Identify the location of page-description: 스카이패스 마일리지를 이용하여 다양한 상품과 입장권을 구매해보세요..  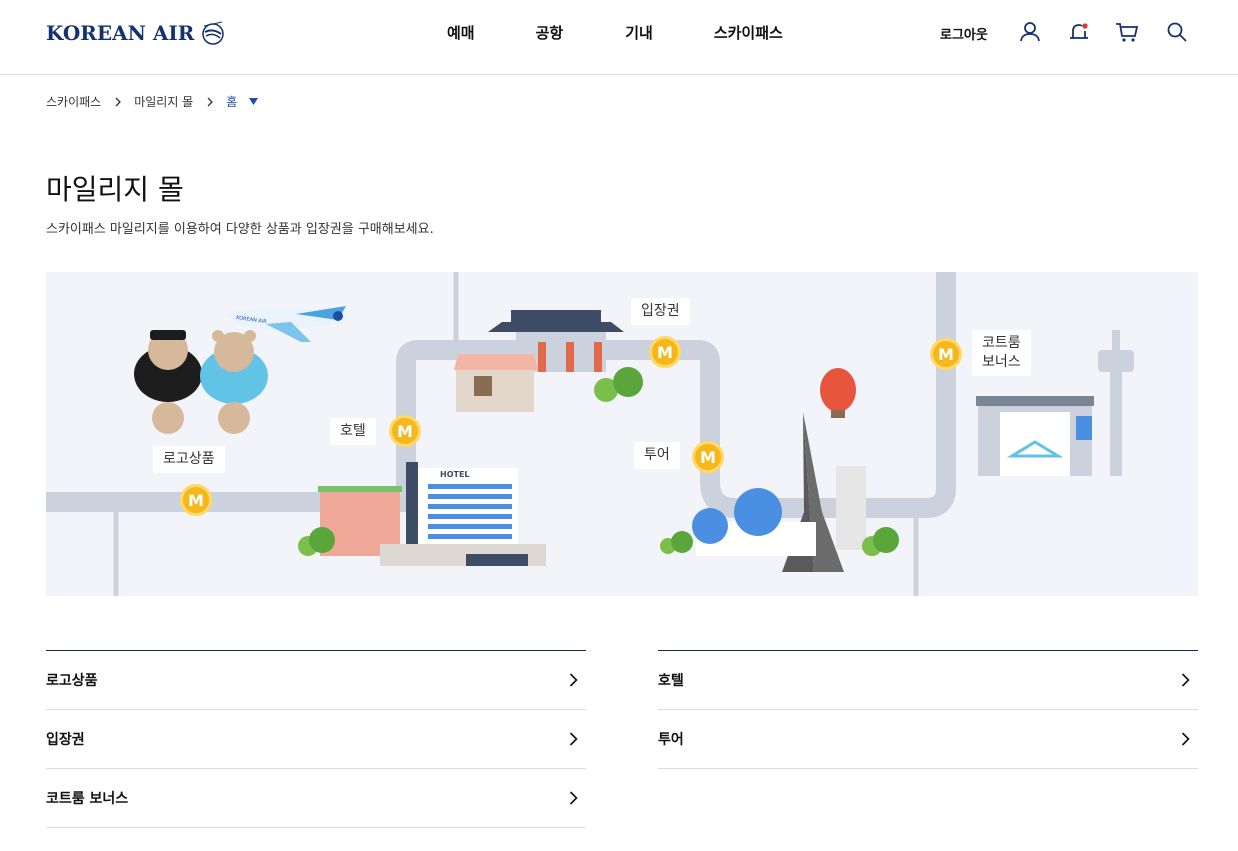
(240, 229).